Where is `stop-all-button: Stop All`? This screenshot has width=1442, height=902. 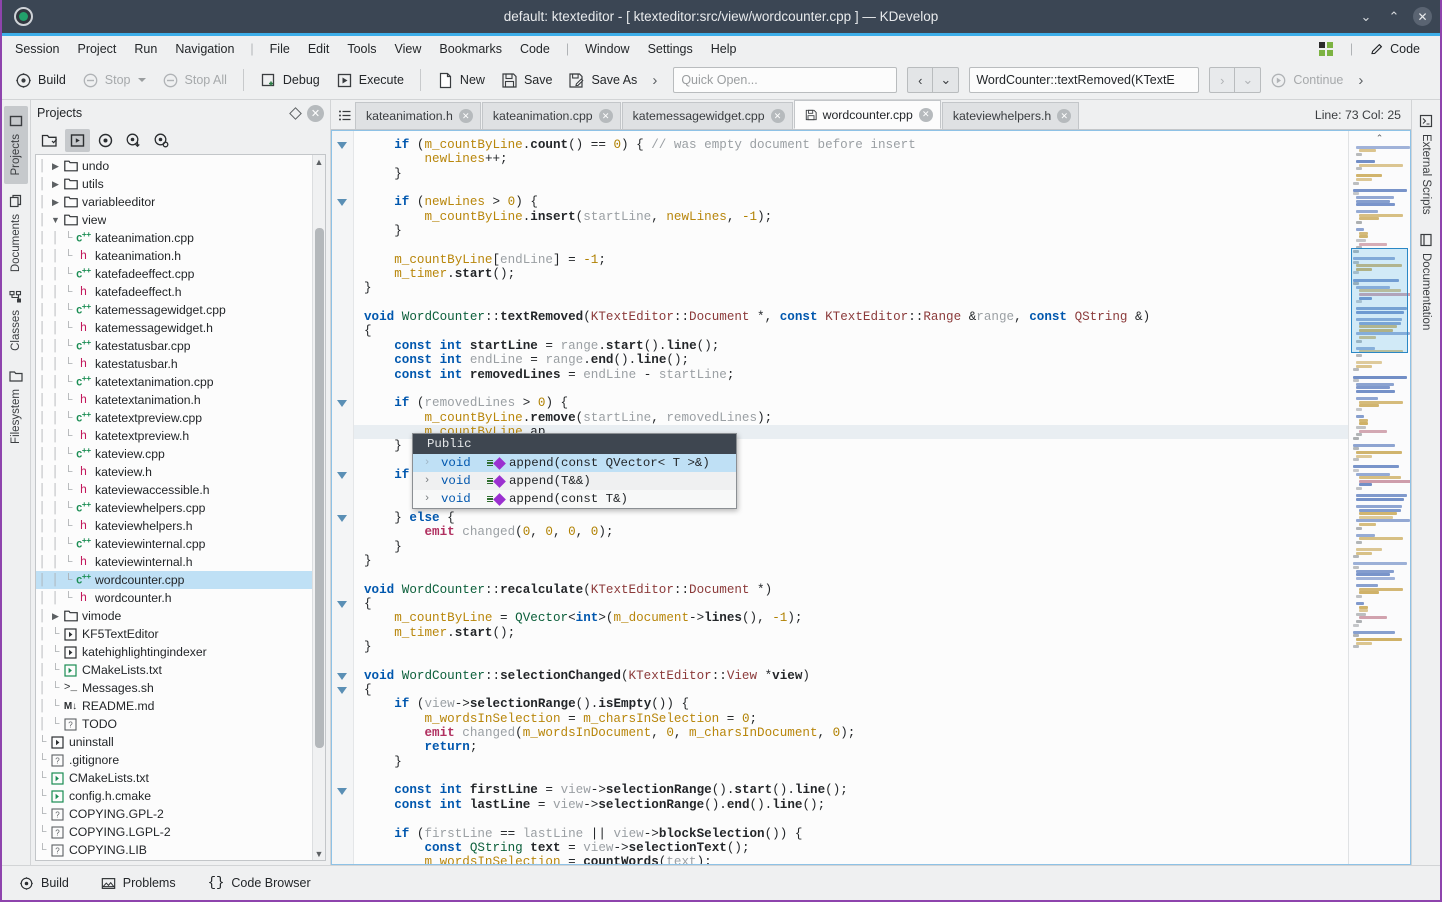
stop-all-button: Stop All is located at coordinates (194, 80).